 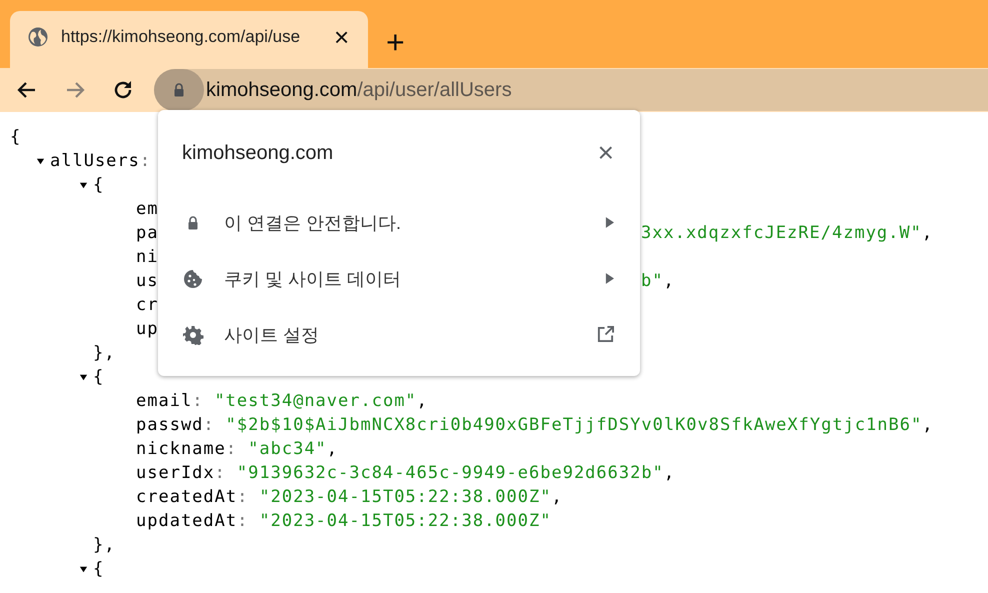 What do you see at coordinates (147, 233) in the screenshot?
I see `json-key: pa` at bounding box center [147, 233].